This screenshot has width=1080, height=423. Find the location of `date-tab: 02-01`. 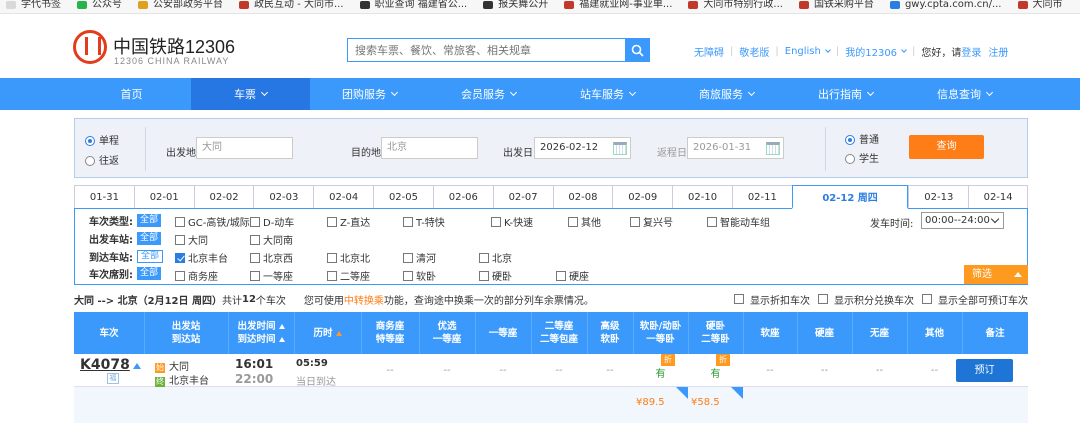

date-tab: 02-01 is located at coordinates (163, 196).